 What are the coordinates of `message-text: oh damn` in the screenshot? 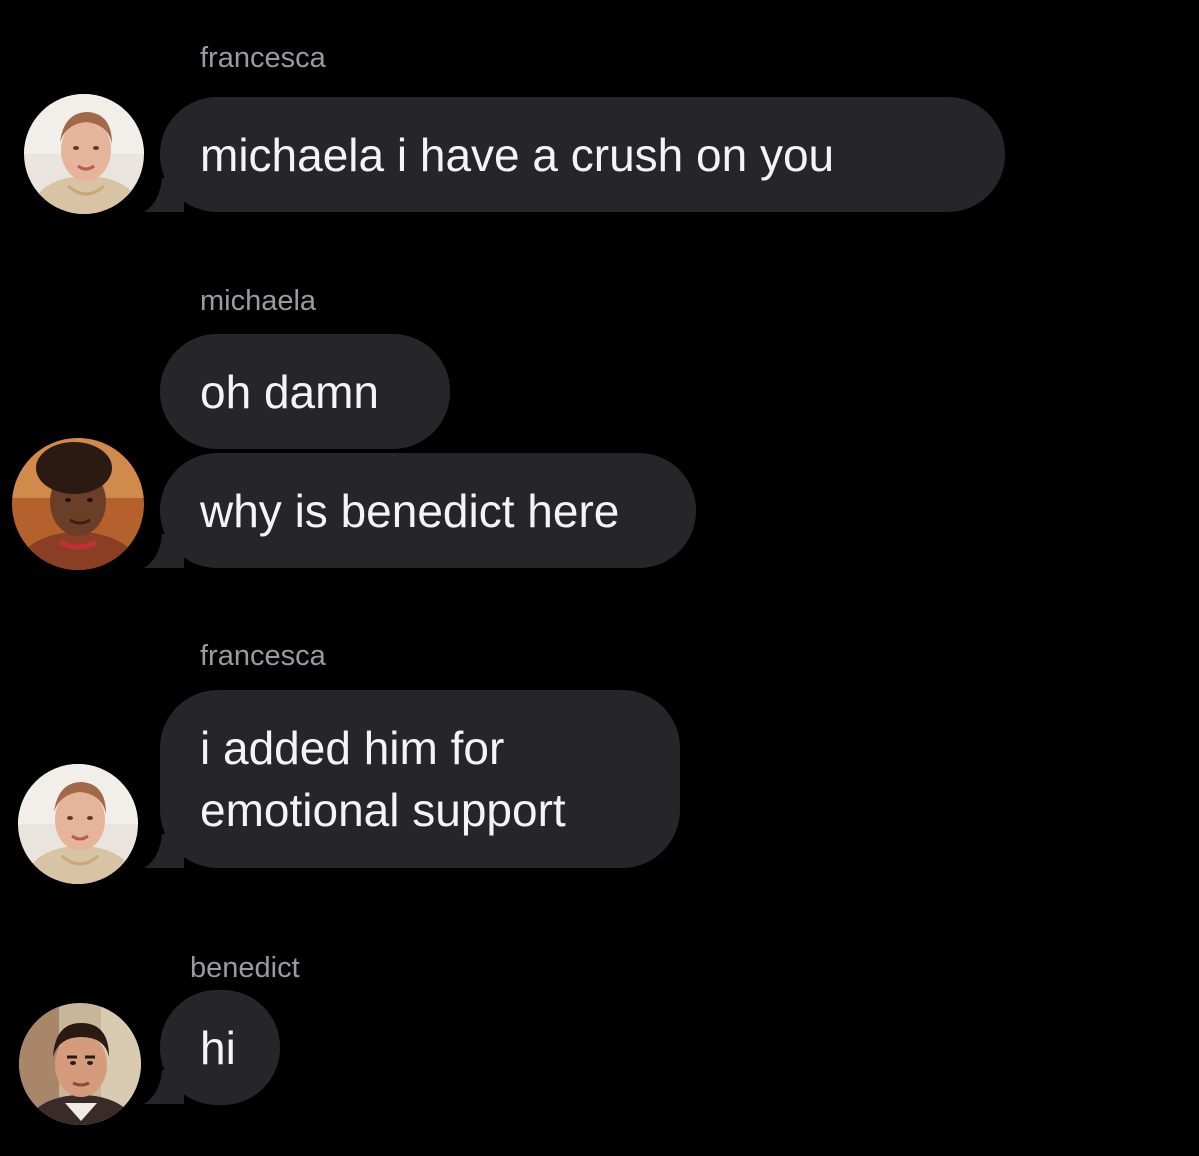 It's located at (290, 391).